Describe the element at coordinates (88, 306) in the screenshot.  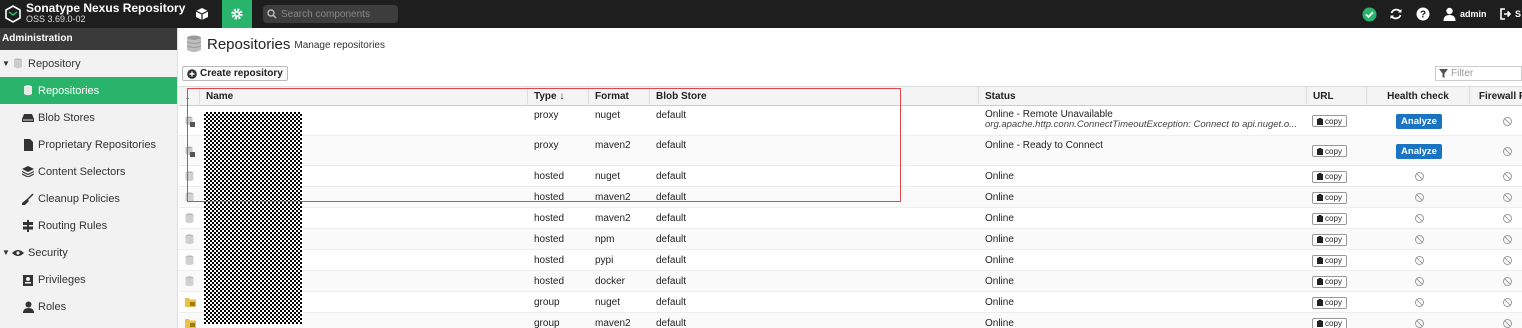
I see `sidebar-item-roles: Roles` at that location.